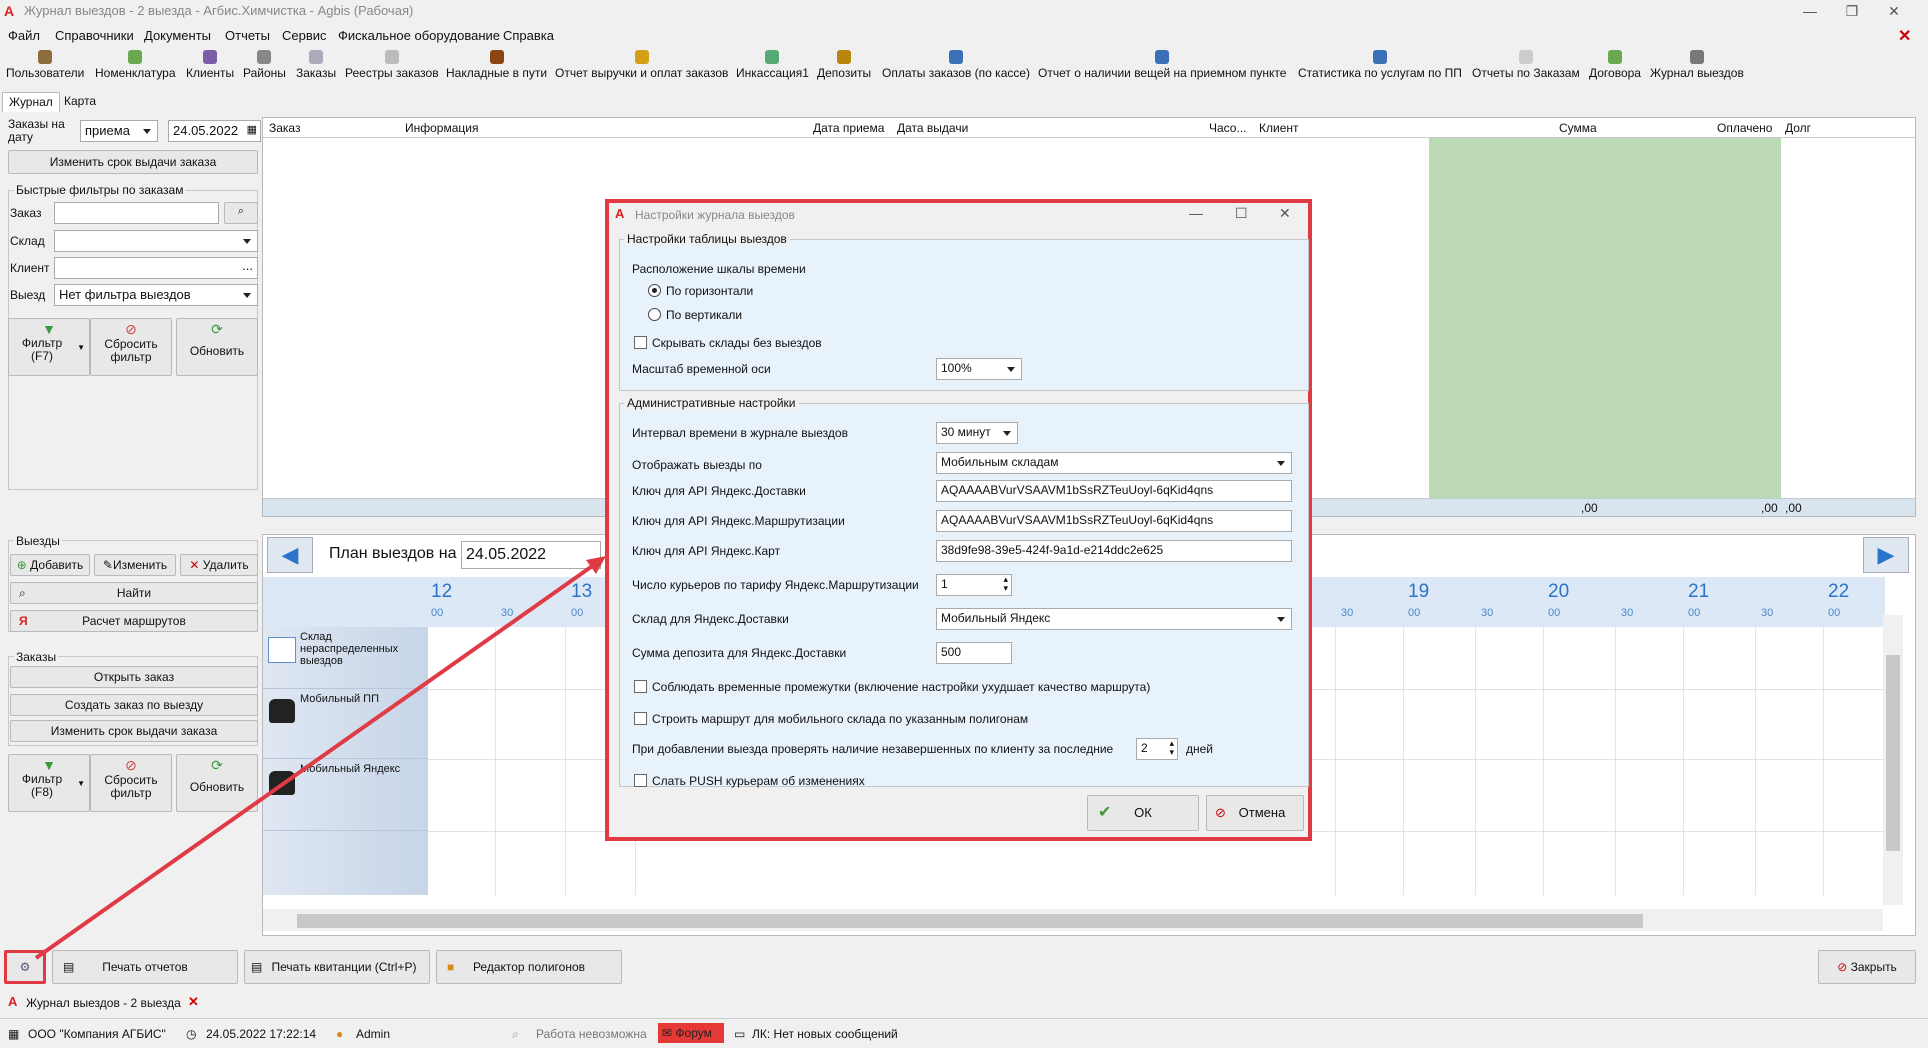 The image size is (1928, 1048). Describe the element at coordinates (1867, 967) in the screenshot. I see `close-button: ⊘ Закрыть` at that location.